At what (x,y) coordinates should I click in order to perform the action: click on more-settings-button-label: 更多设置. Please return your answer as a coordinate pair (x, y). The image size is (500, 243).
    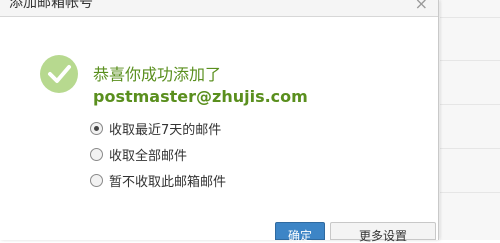
    Looking at the image, I should click on (382, 236).